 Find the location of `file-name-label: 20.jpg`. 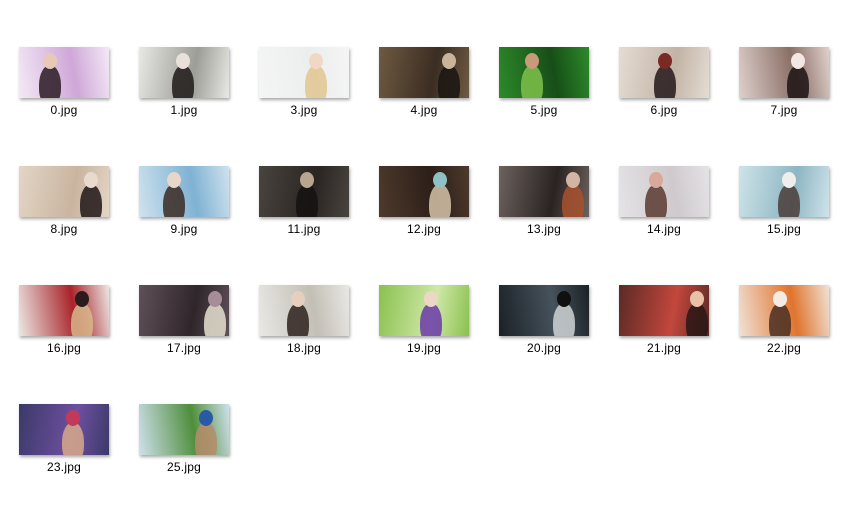

file-name-label: 20.jpg is located at coordinates (544, 348).